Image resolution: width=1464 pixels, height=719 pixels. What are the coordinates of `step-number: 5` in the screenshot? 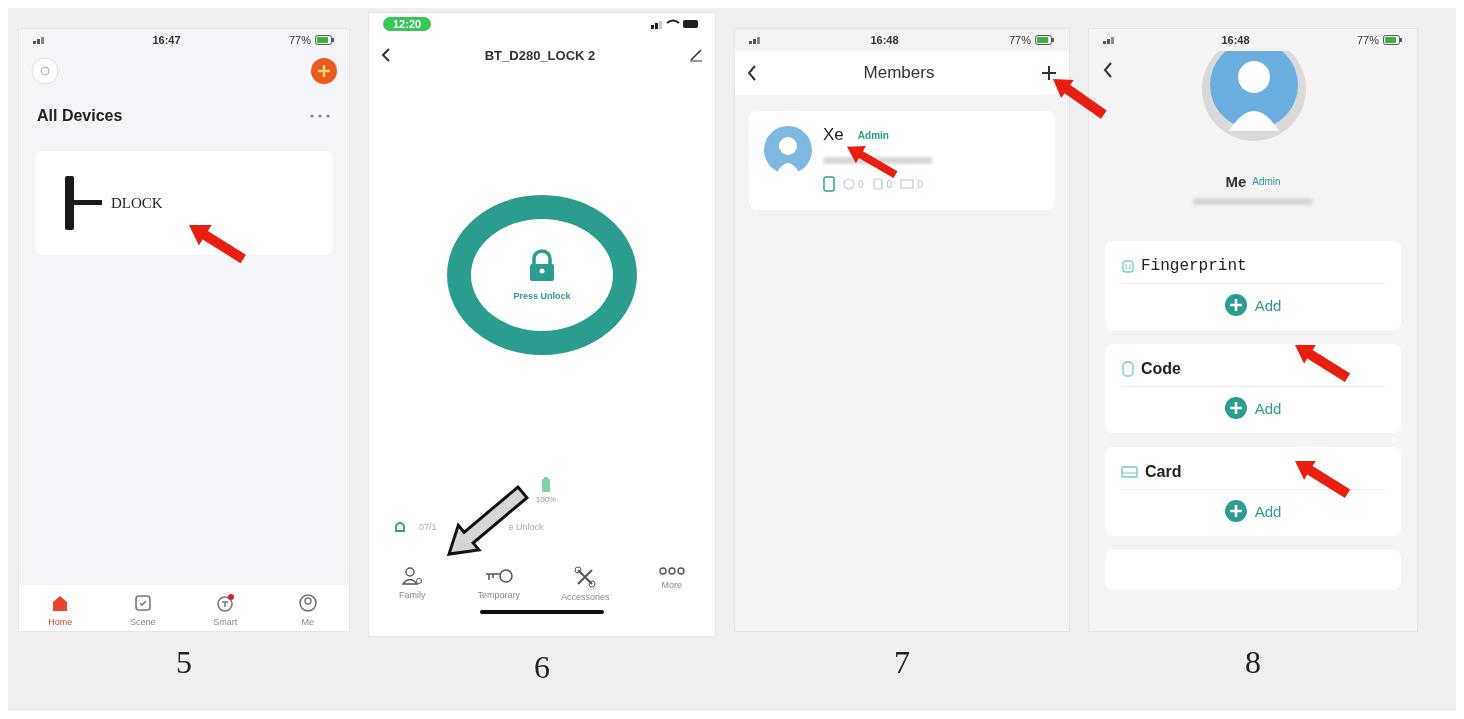 It's located at (184, 662).